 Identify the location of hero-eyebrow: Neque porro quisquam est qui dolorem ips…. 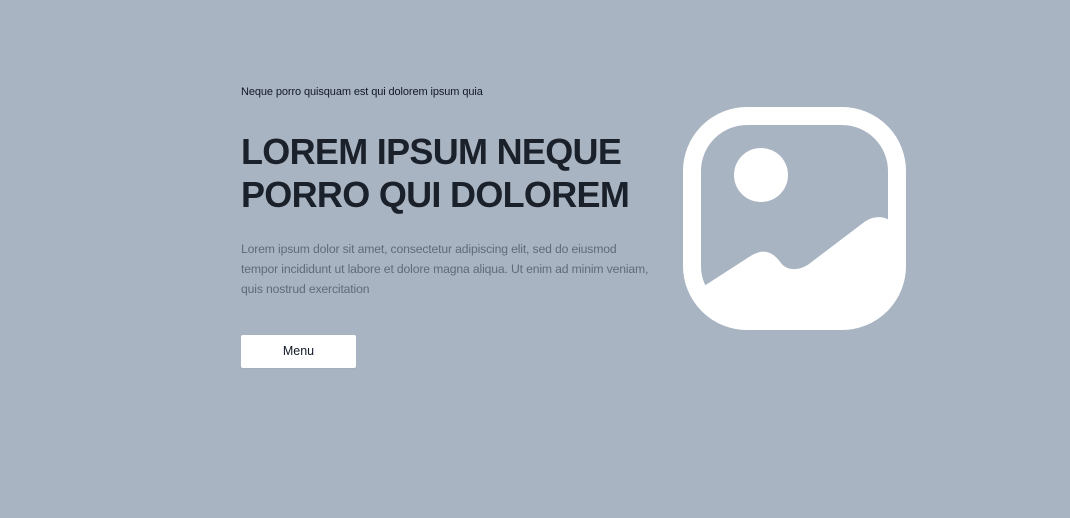
(362, 92).